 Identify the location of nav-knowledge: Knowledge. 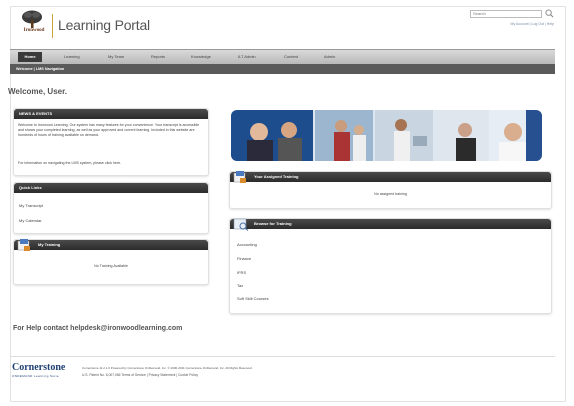
(201, 56).